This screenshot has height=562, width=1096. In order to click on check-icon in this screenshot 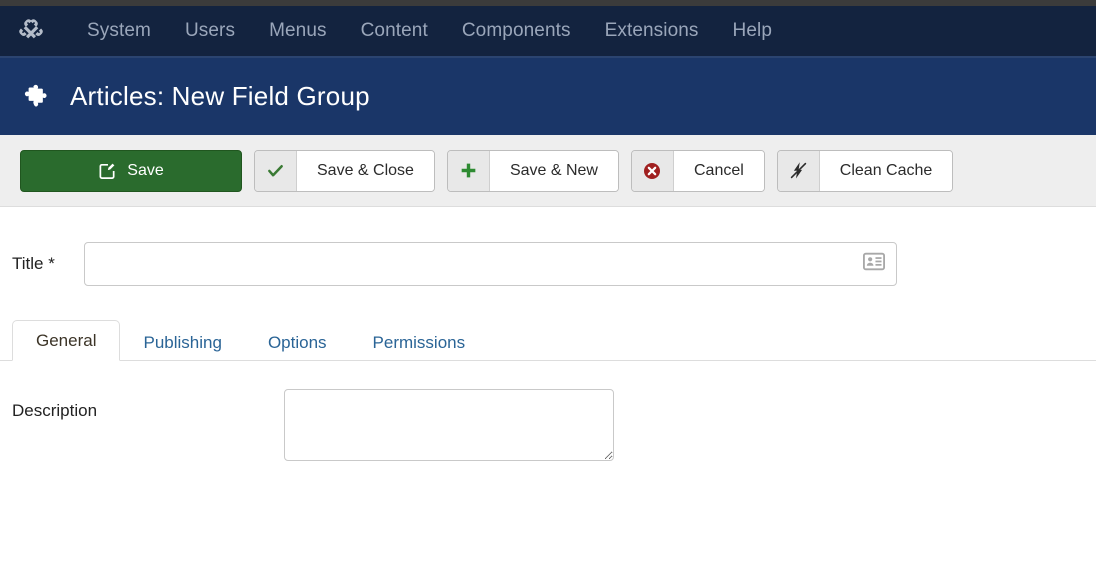, I will do `click(276, 170)`.